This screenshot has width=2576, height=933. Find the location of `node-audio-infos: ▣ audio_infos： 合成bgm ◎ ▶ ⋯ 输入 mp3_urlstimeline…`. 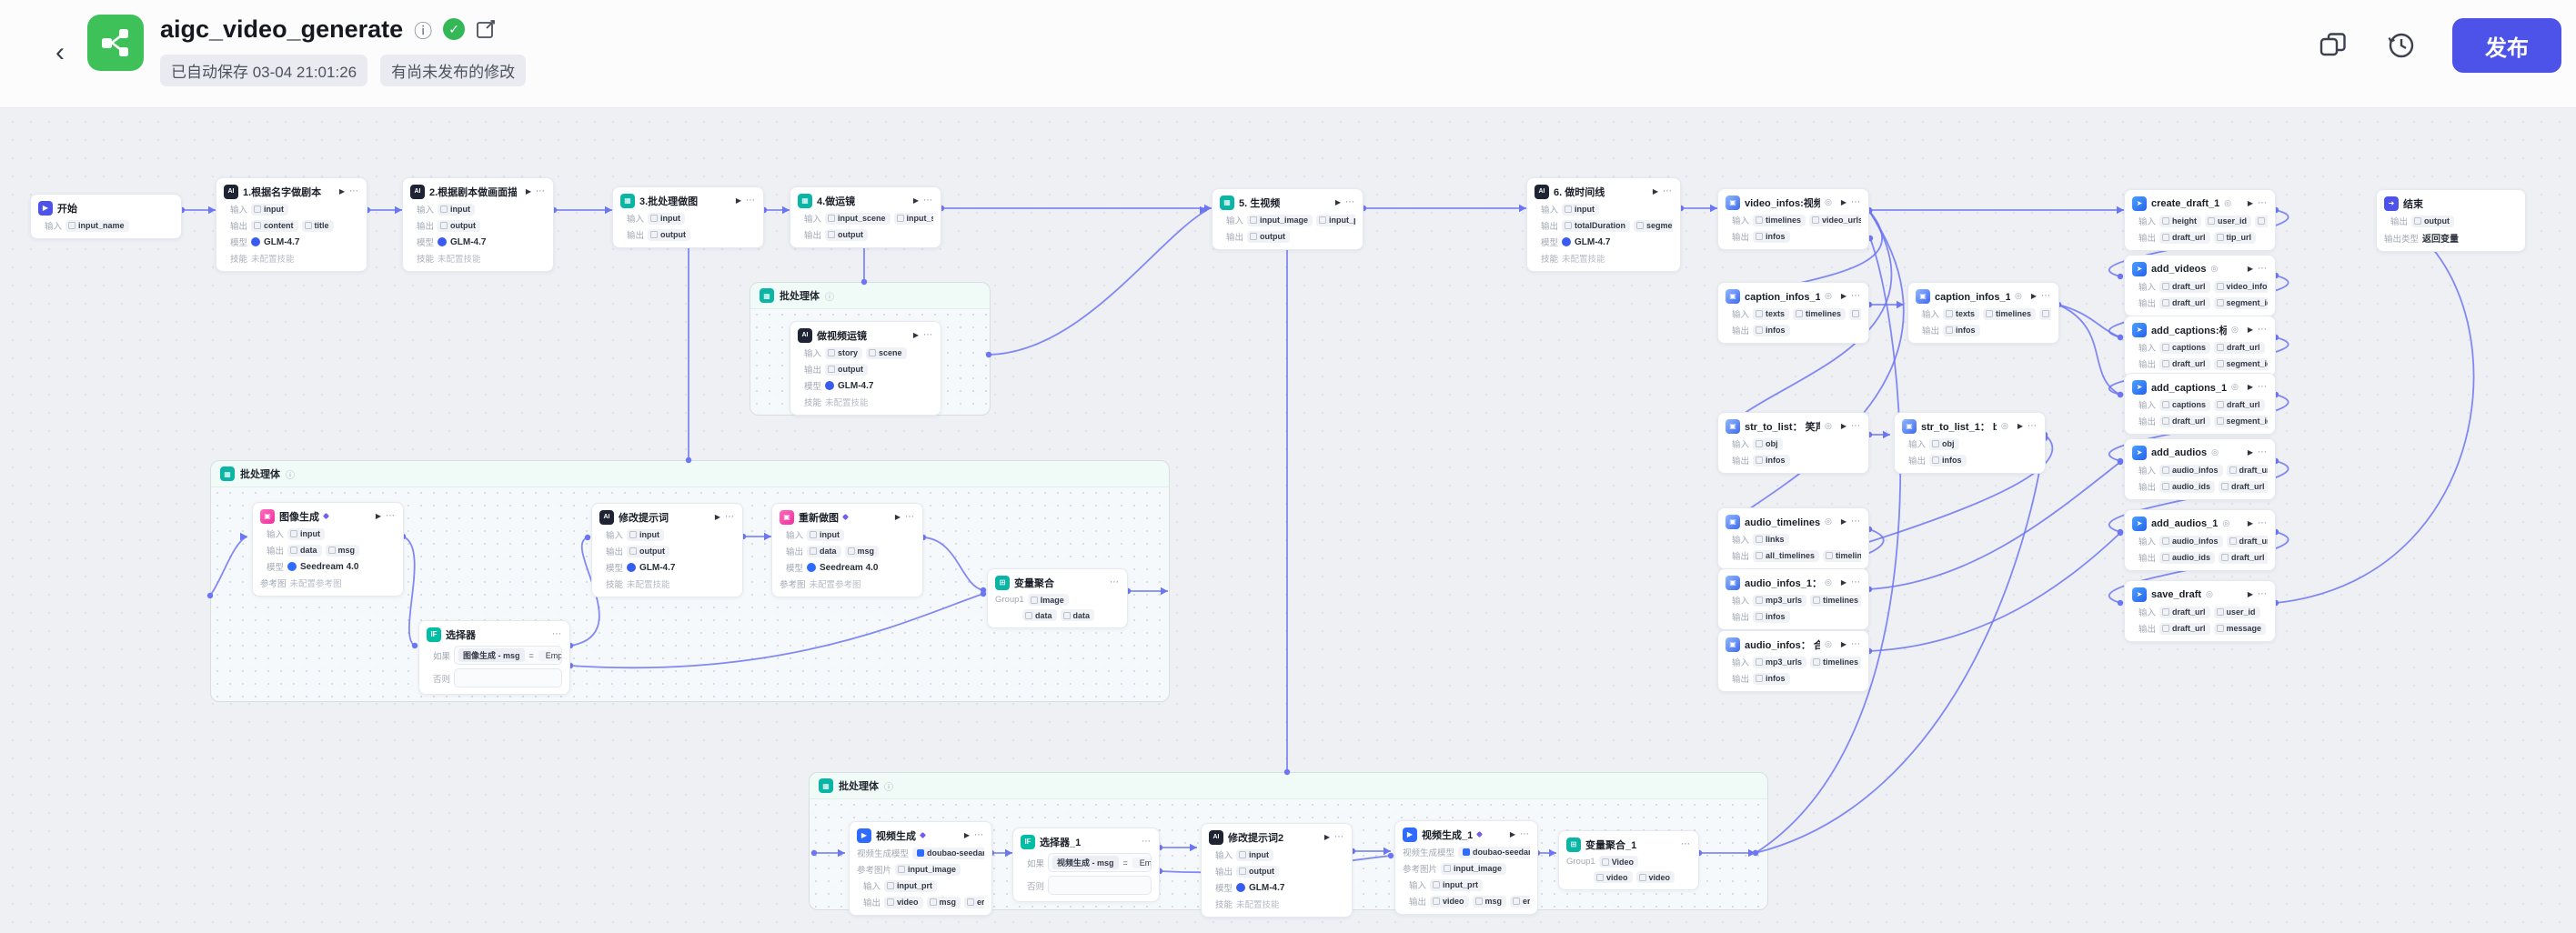

node-audio-infos: ▣ audio_infos： 合成bgm ◎ ▶ ⋯ 输入 mp3_urlstimeline… is located at coordinates (1793, 661).